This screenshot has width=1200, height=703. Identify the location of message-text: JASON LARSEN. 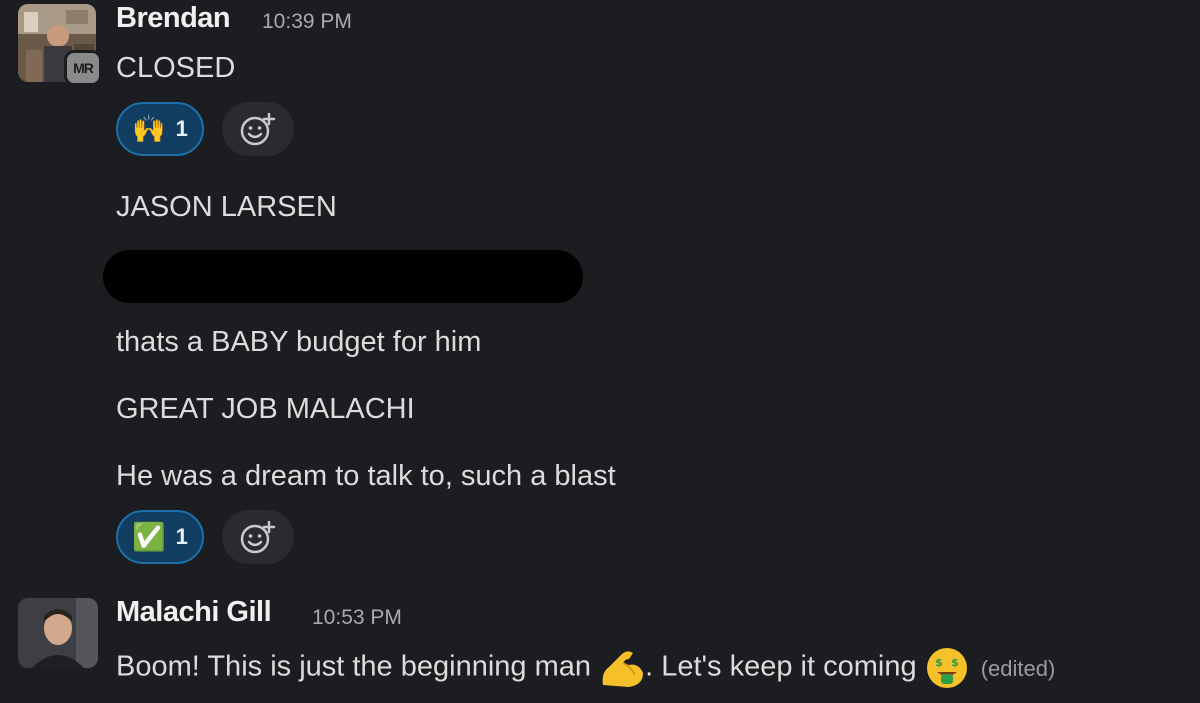
(226, 207).